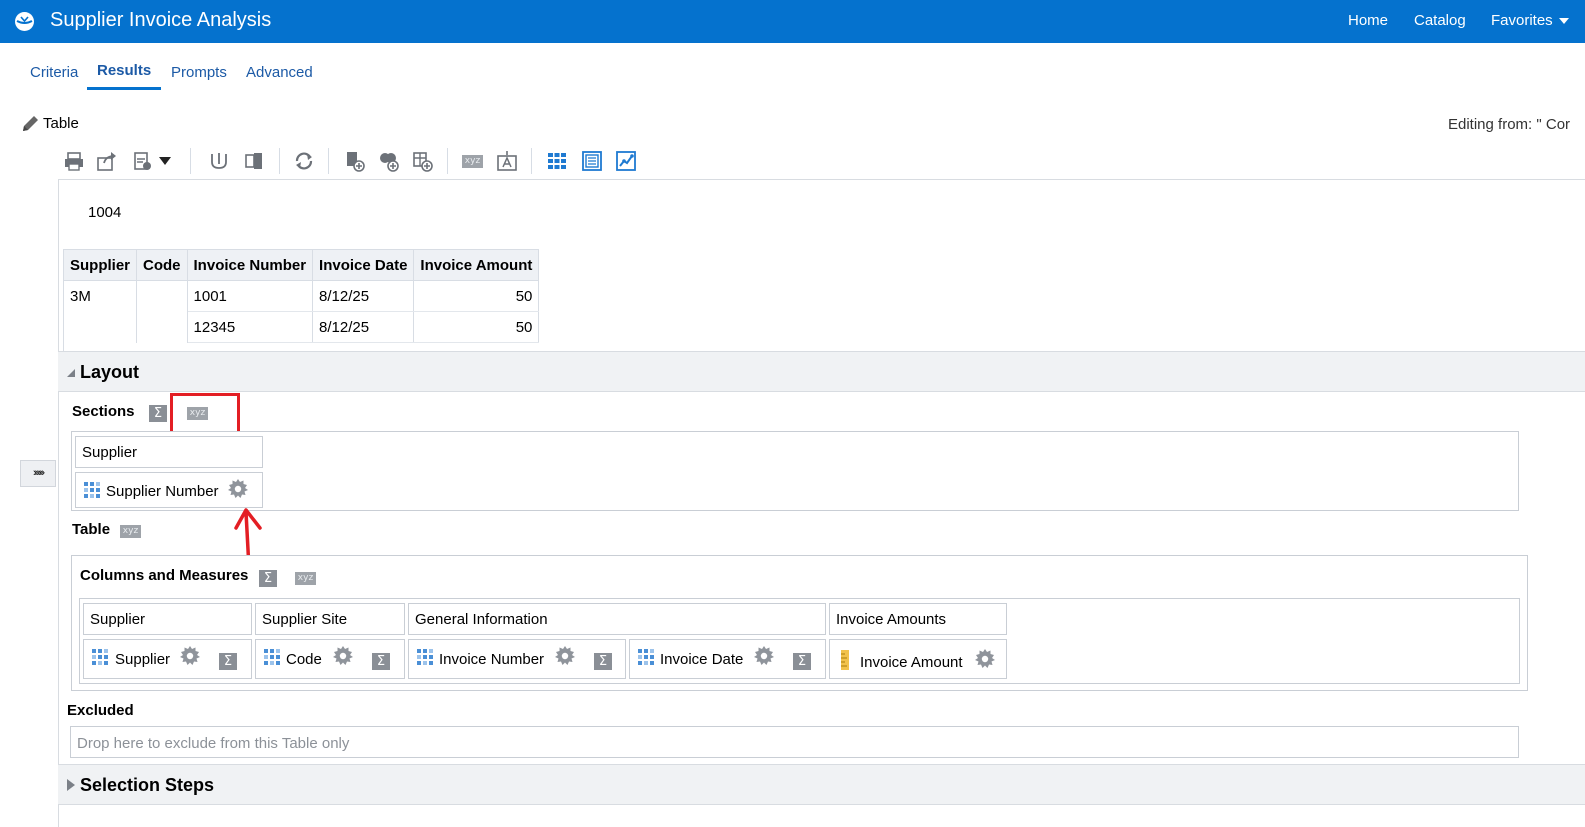 Image resolution: width=1585 pixels, height=827 pixels. What do you see at coordinates (167, 619) in the screenshot?
I see `group-header-supplier: Supplier` at bounding box center [167, 619].